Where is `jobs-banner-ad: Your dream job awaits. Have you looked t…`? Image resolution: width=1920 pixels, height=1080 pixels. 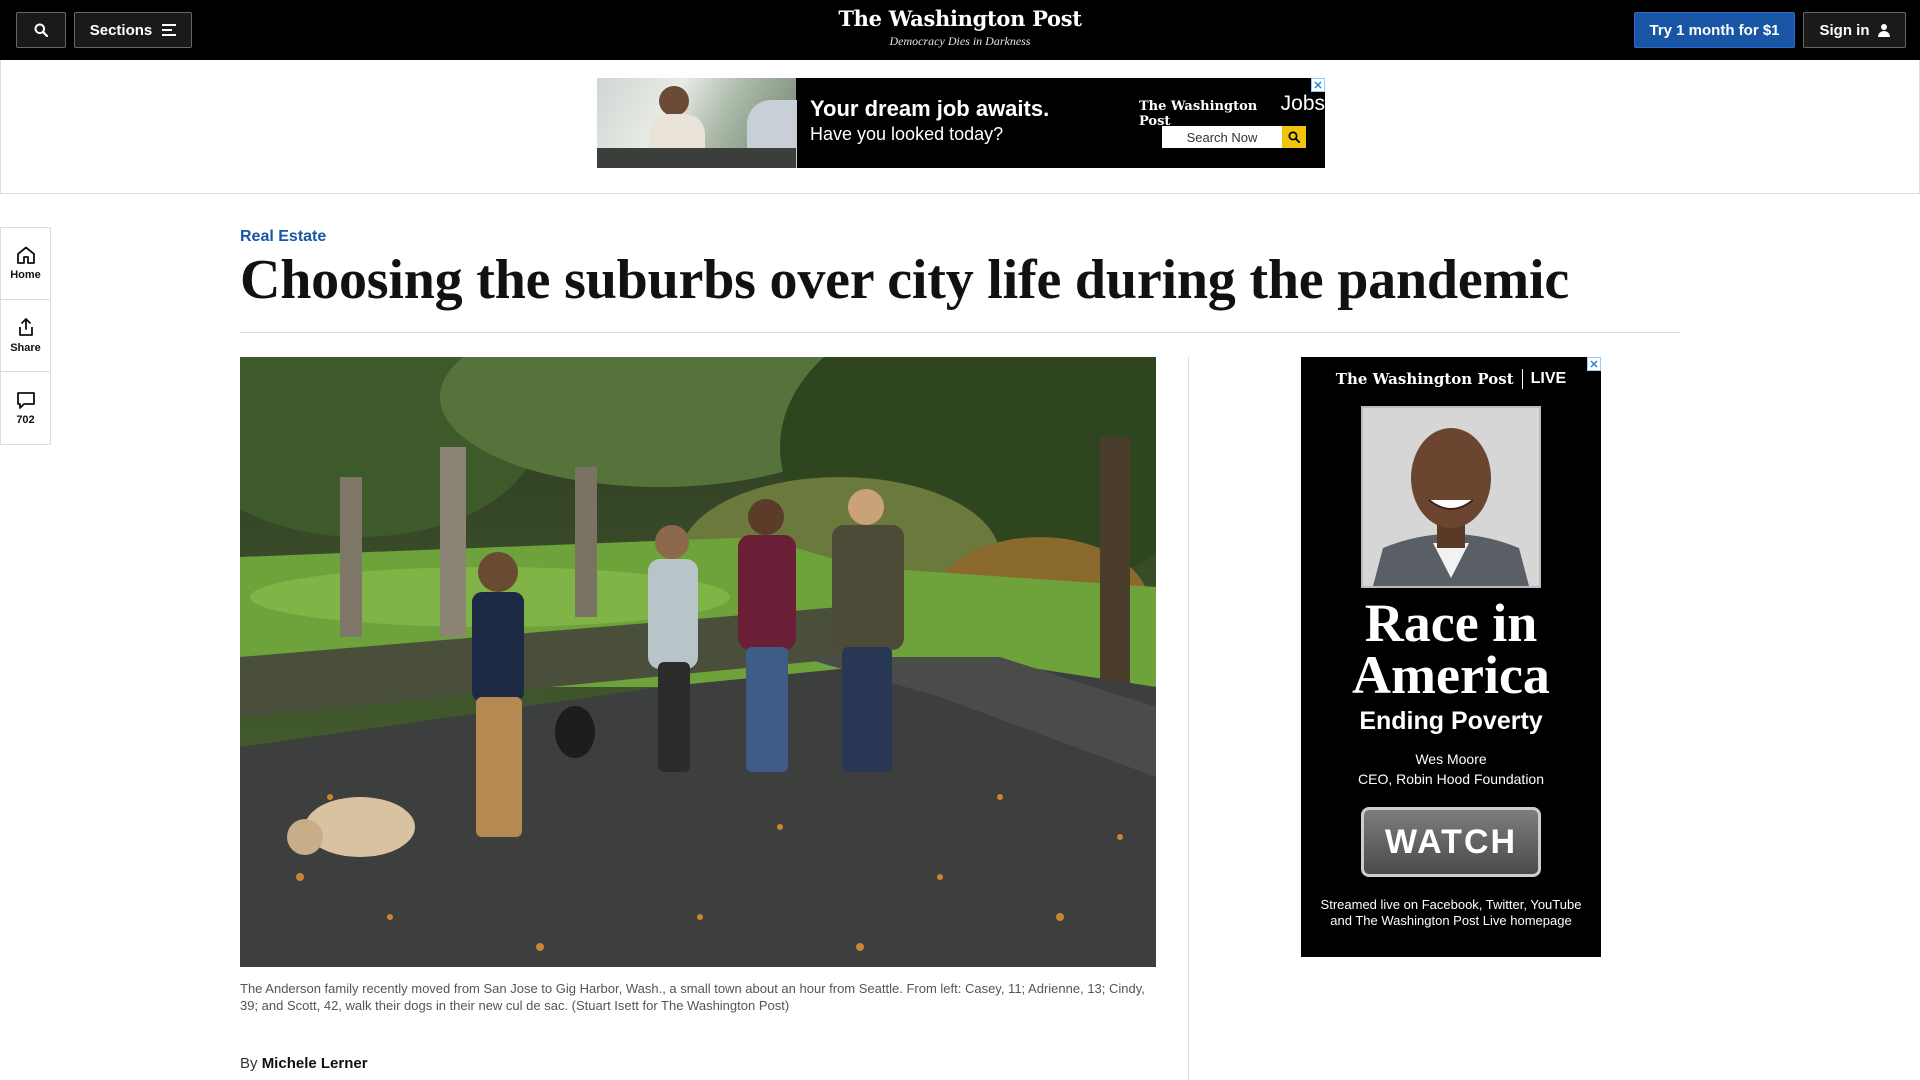
jobs-banner-ad: Your dream job awaits. Have you looked t… is located at coordinates (961, 123).